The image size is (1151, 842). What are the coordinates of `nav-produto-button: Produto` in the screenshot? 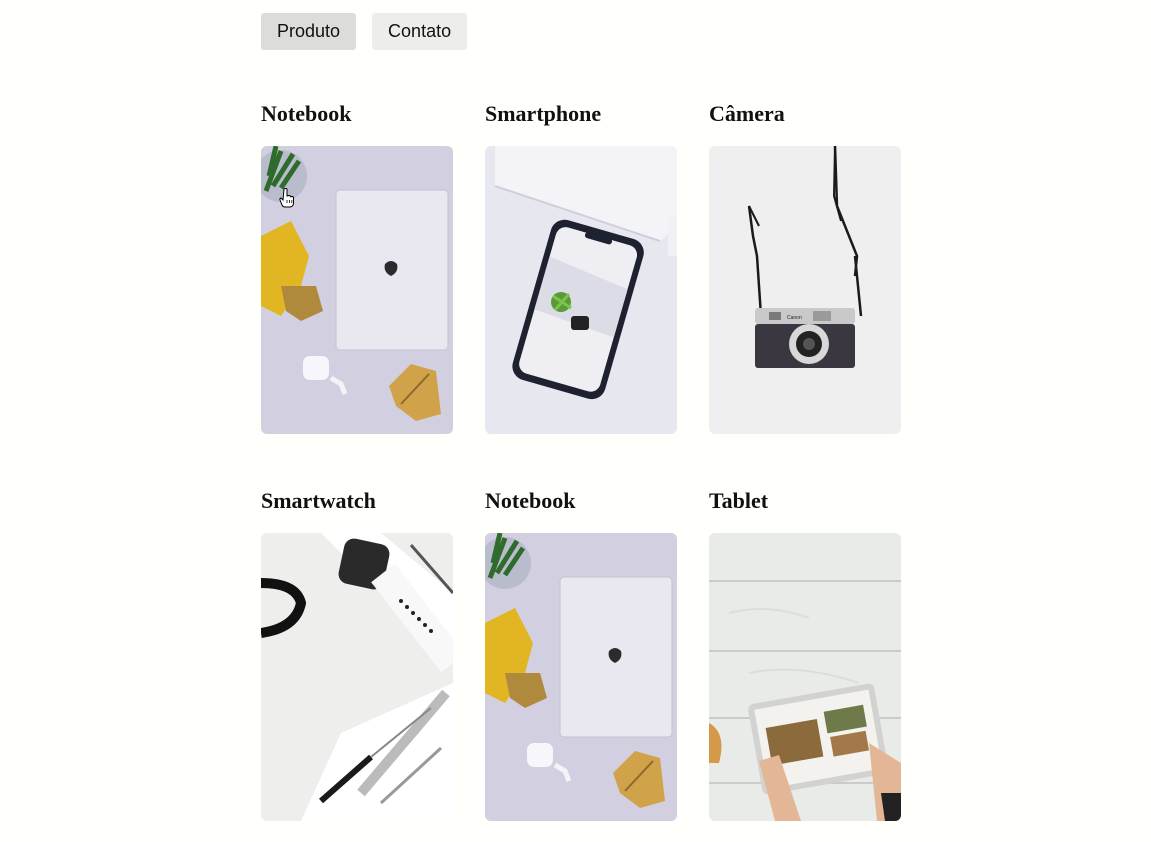 It's located at (309, 31).